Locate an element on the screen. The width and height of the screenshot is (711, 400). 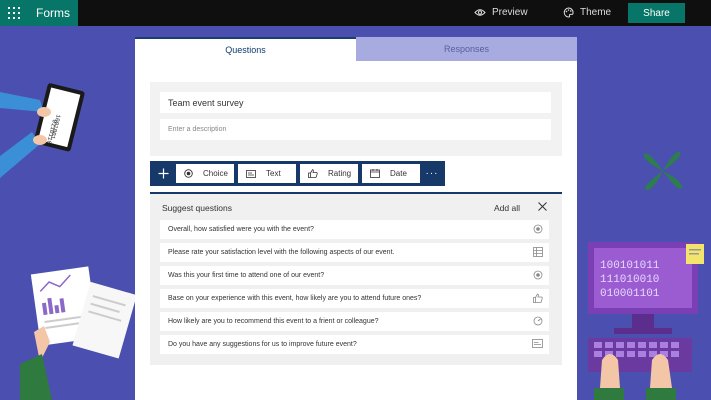
close-icon is located at coordinates (542, 206).